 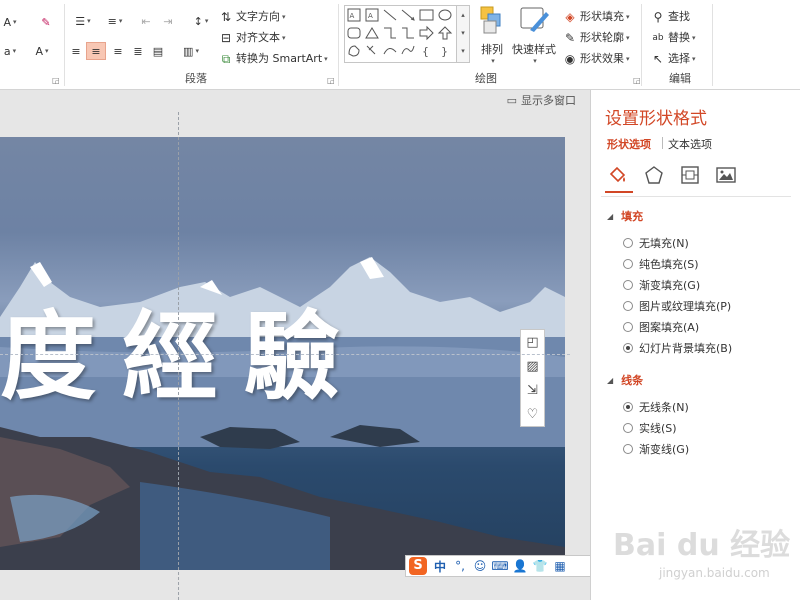 What do you see at coordinates (658, 59) in the screenshot?
I see `cursor-arrow-icon: ↖` at bounding box center [658, 59].